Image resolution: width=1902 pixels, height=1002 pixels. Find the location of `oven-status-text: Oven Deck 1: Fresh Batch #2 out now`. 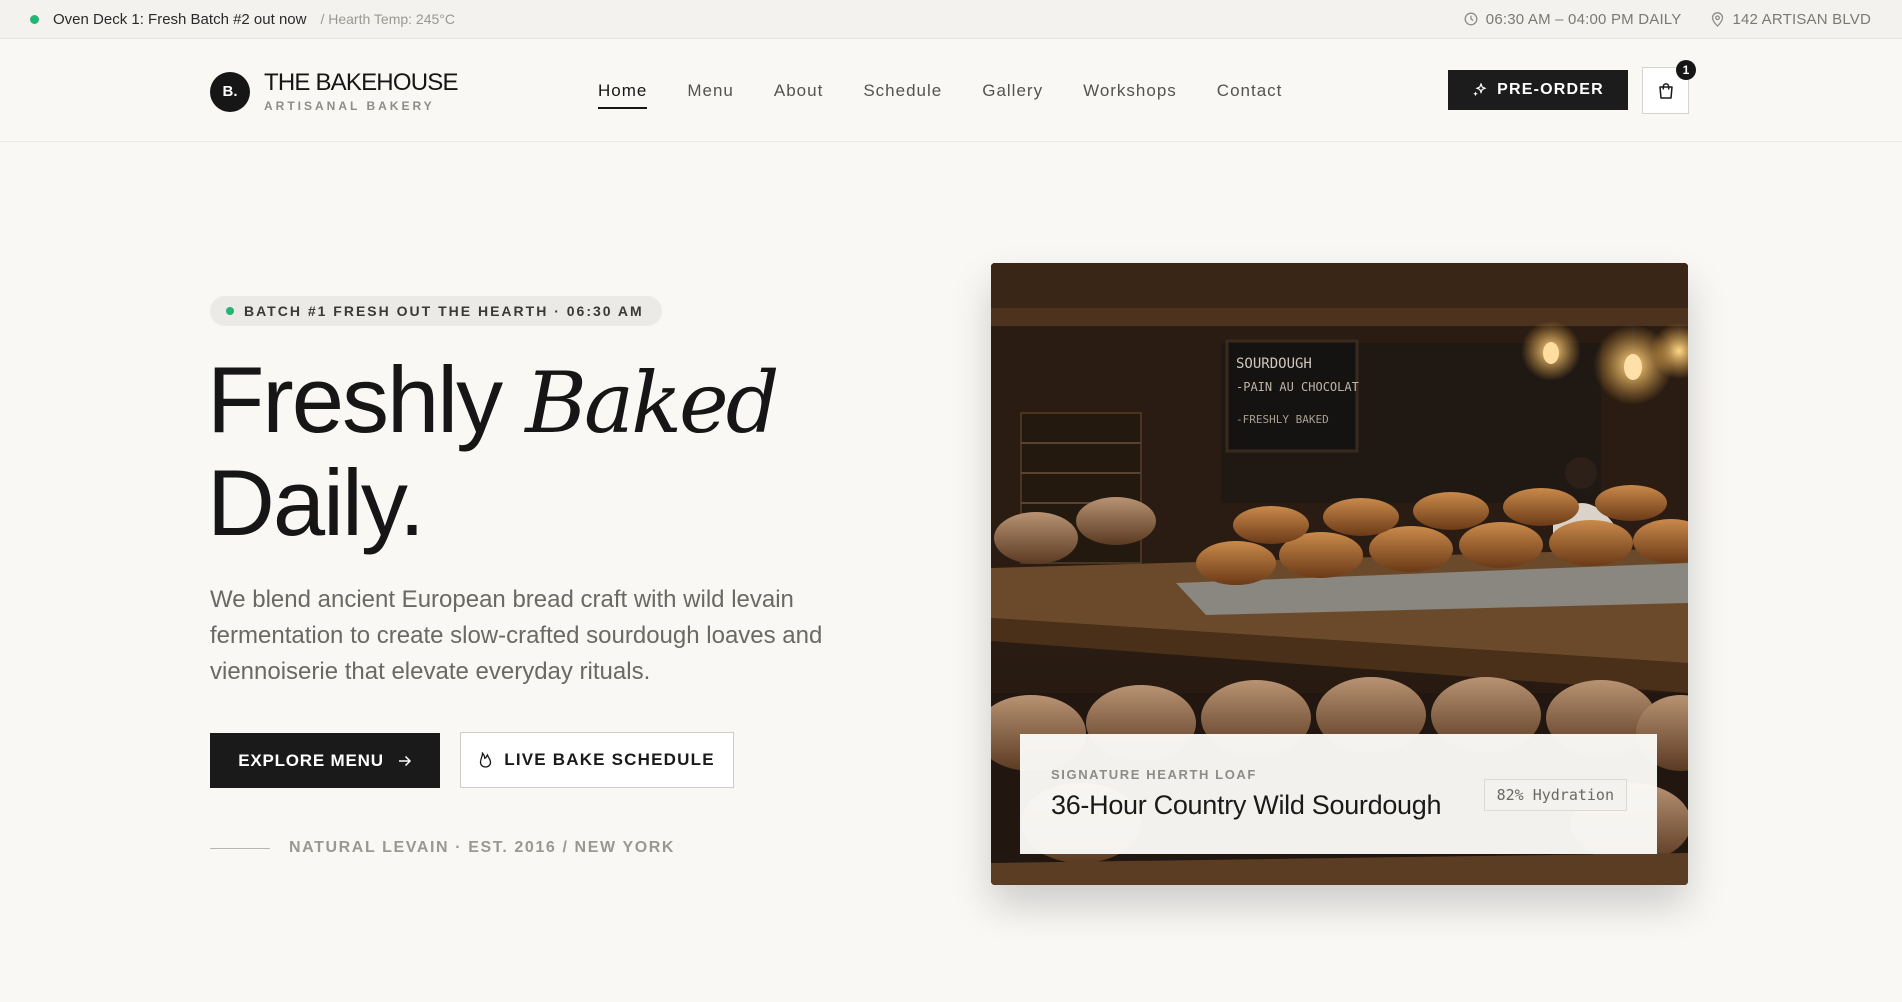

oven-status-text: Oven Deck 1: Fresh Batch #2 out now is located at coordinates (180, 19).